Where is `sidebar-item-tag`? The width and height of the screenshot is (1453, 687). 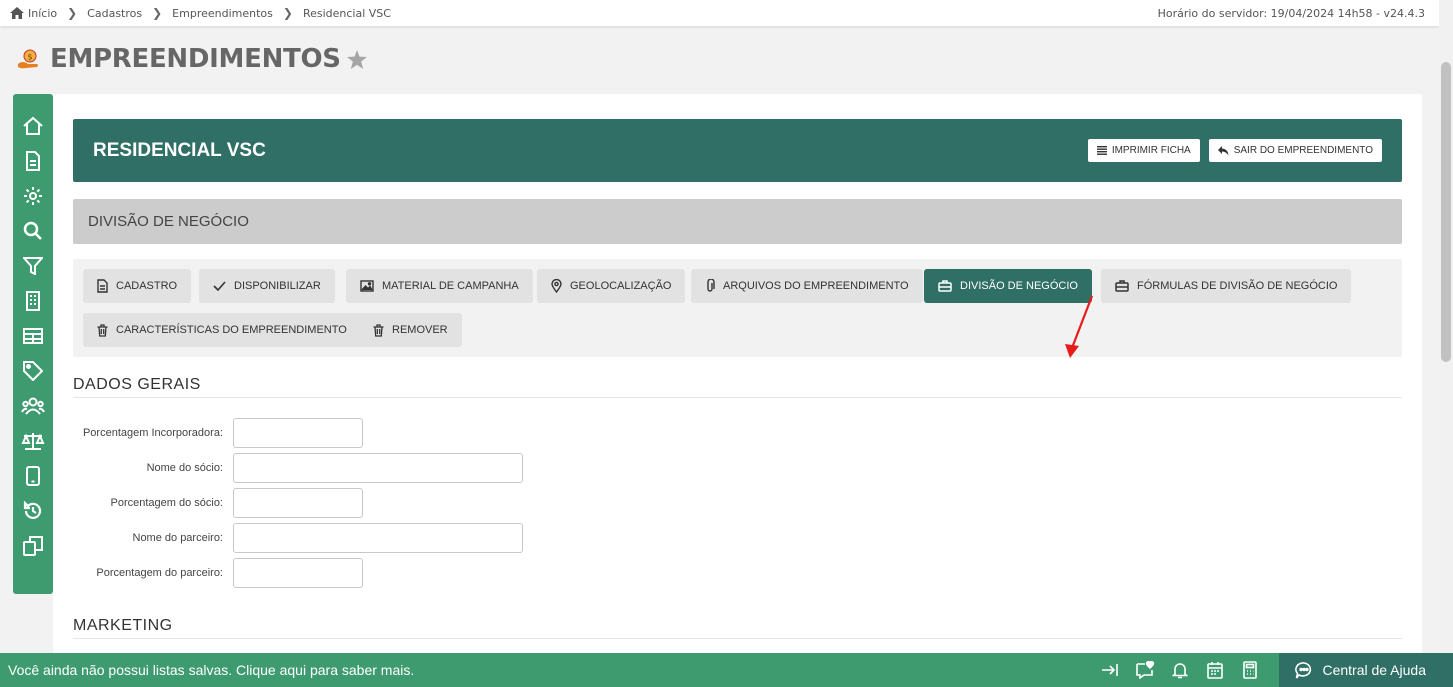 sidebar-item-tag is located at coordinates (33, 370).